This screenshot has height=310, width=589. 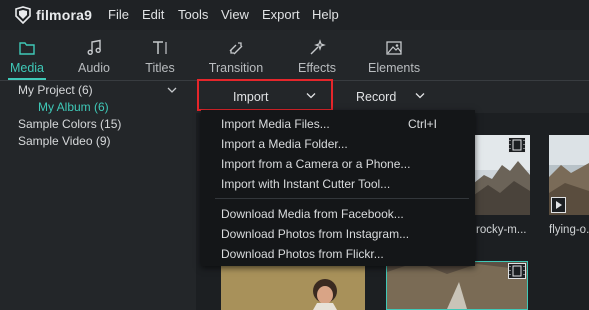 I want to click on tab-transition-label: Transition, so click(x=236, y=68).